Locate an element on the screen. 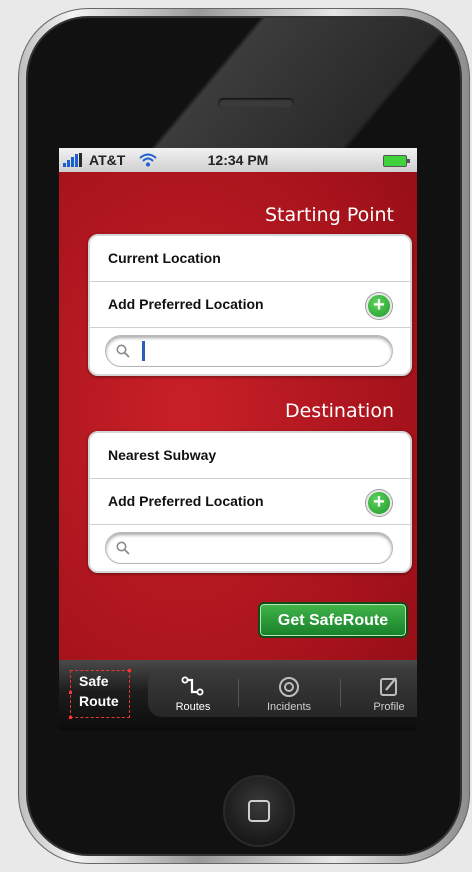 The image size is (472, 872). tab-incidents: Incidents is located at coordinates (289, 693).